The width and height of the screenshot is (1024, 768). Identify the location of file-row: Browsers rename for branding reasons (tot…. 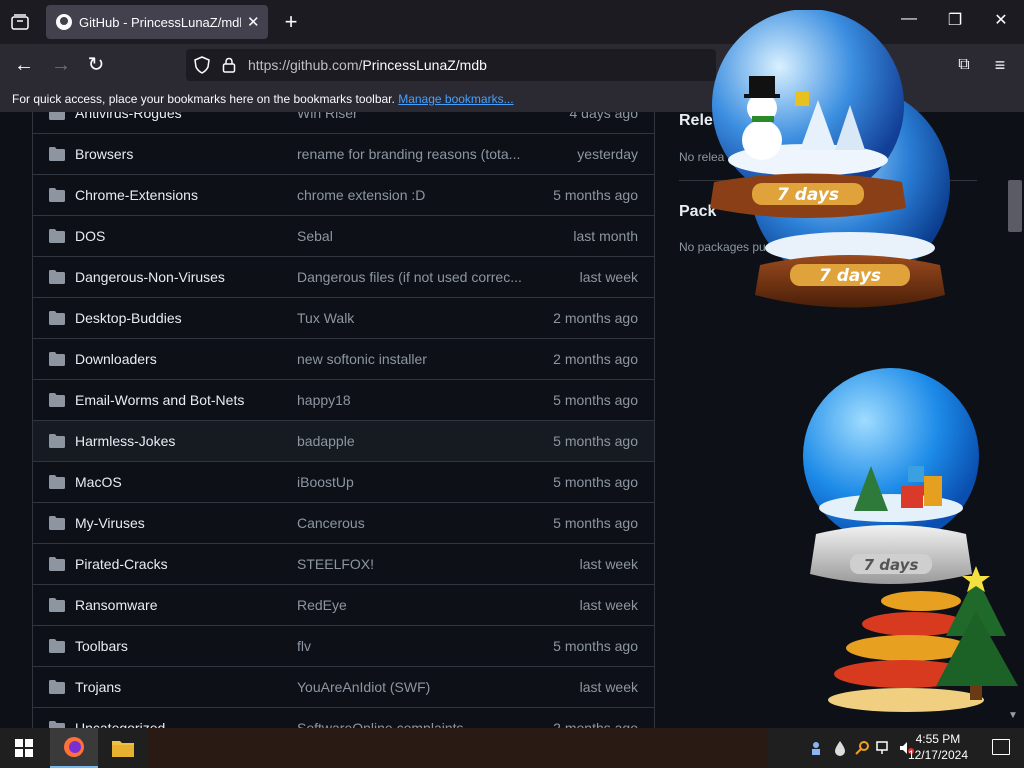
(343, 153).